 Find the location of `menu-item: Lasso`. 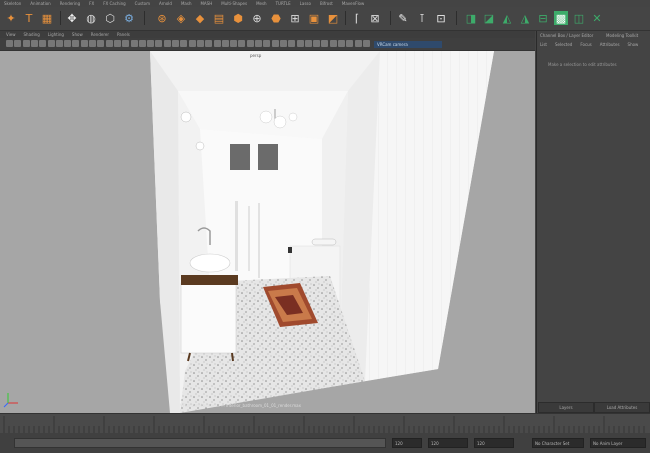

menu-item: Lasso is located at coordinates (305, 3).